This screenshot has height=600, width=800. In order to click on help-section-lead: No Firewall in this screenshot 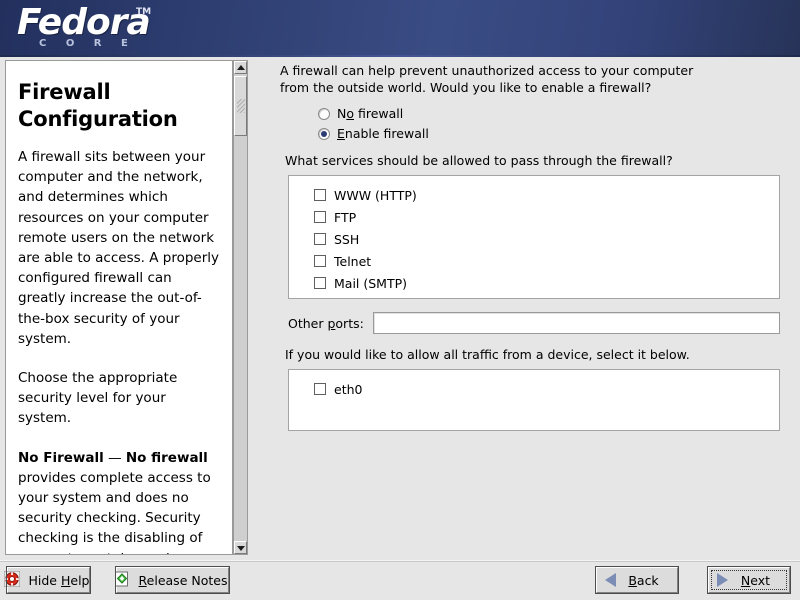, I will do `click(61, 457)`.